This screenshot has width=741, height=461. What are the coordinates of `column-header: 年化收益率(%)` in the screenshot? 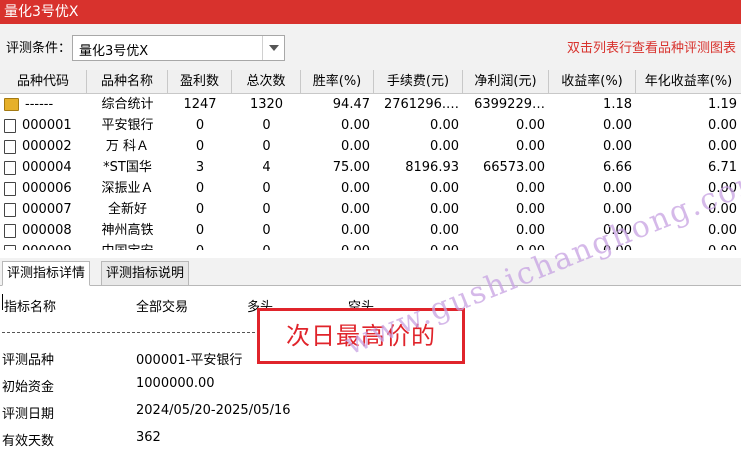 It's located at (688, 82).